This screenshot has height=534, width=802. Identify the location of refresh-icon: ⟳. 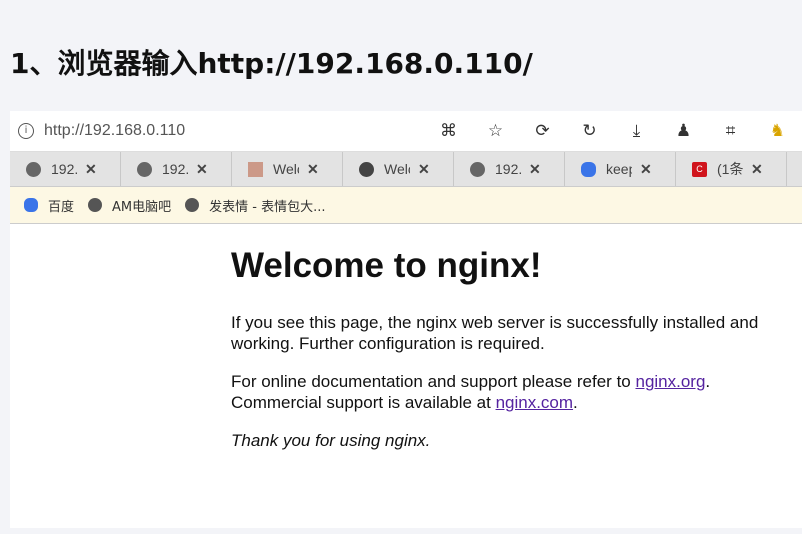
(542, 131).